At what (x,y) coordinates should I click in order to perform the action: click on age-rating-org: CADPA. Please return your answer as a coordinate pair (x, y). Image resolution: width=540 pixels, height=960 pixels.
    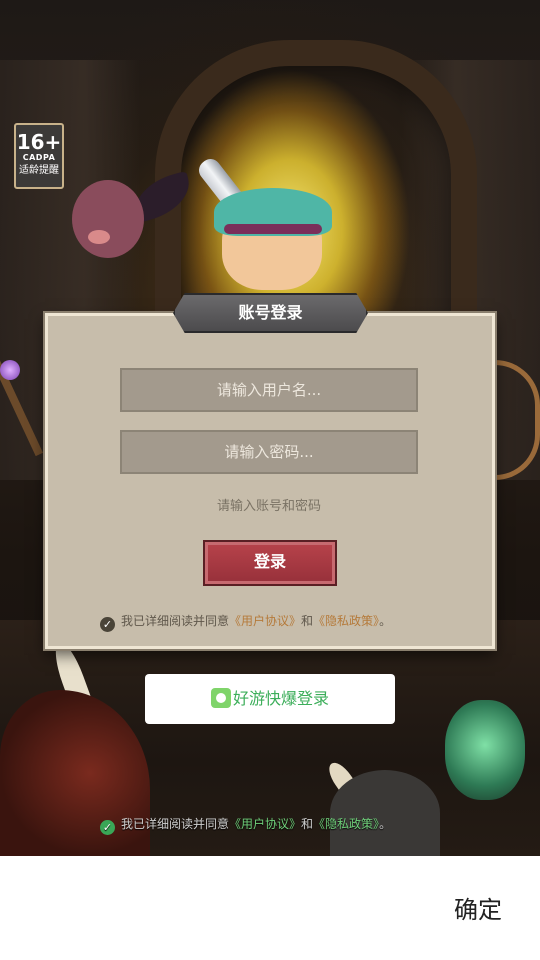
    Looking at the image, I should click on (39, 157).